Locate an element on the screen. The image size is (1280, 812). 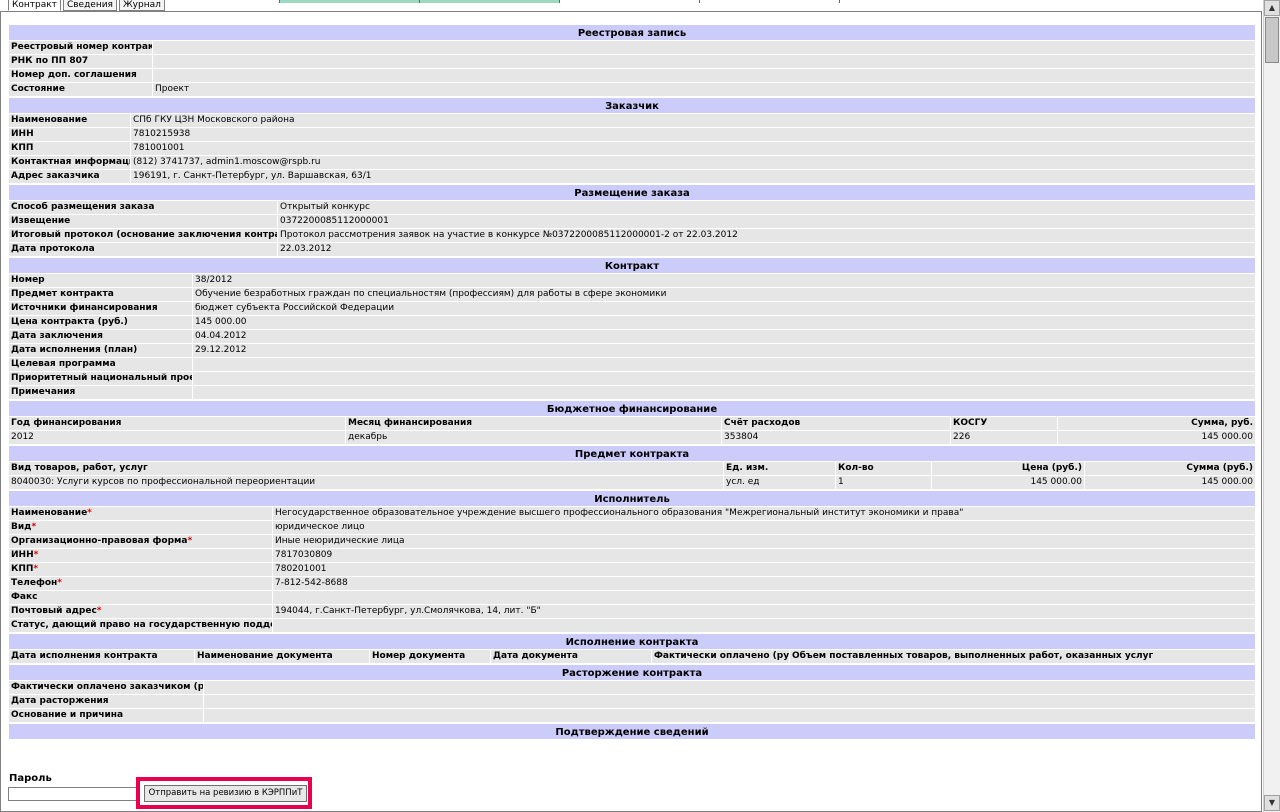
table-row: Приоритетный национальный проект is located at coordinates (632, 379).